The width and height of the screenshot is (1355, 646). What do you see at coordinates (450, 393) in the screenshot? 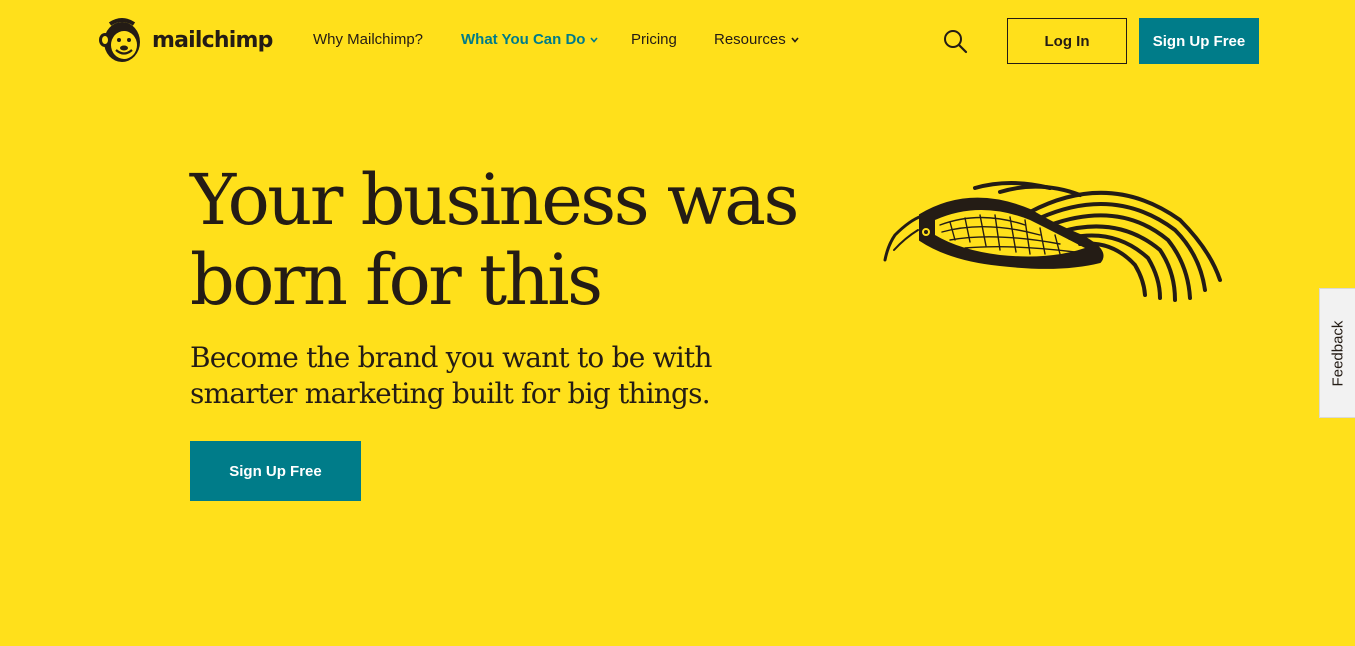
I see `hero-subtitle-line: smarter marketing built for big things.` at bounding box center [450, 393].